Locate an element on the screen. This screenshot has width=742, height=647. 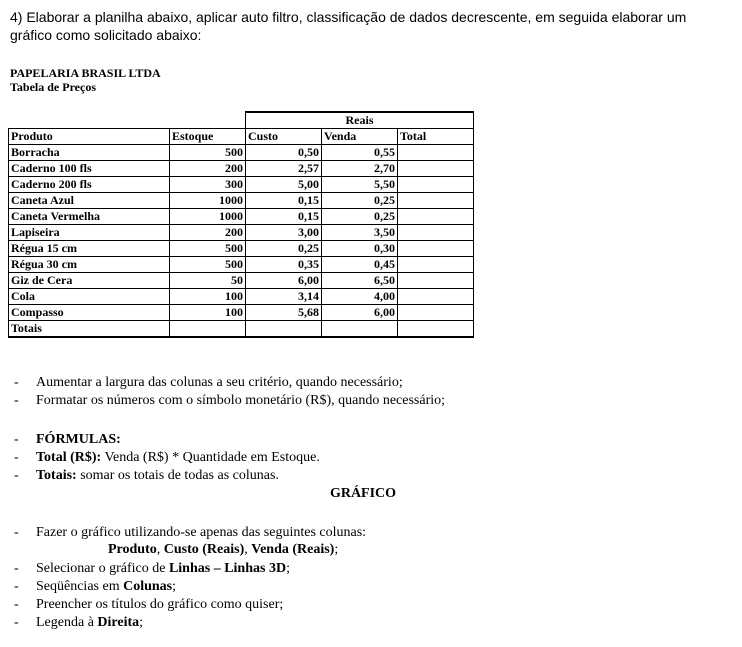
table-row: Caneta Vermelha 1000 0,15 0,25 is located at coordinates (241, 216).